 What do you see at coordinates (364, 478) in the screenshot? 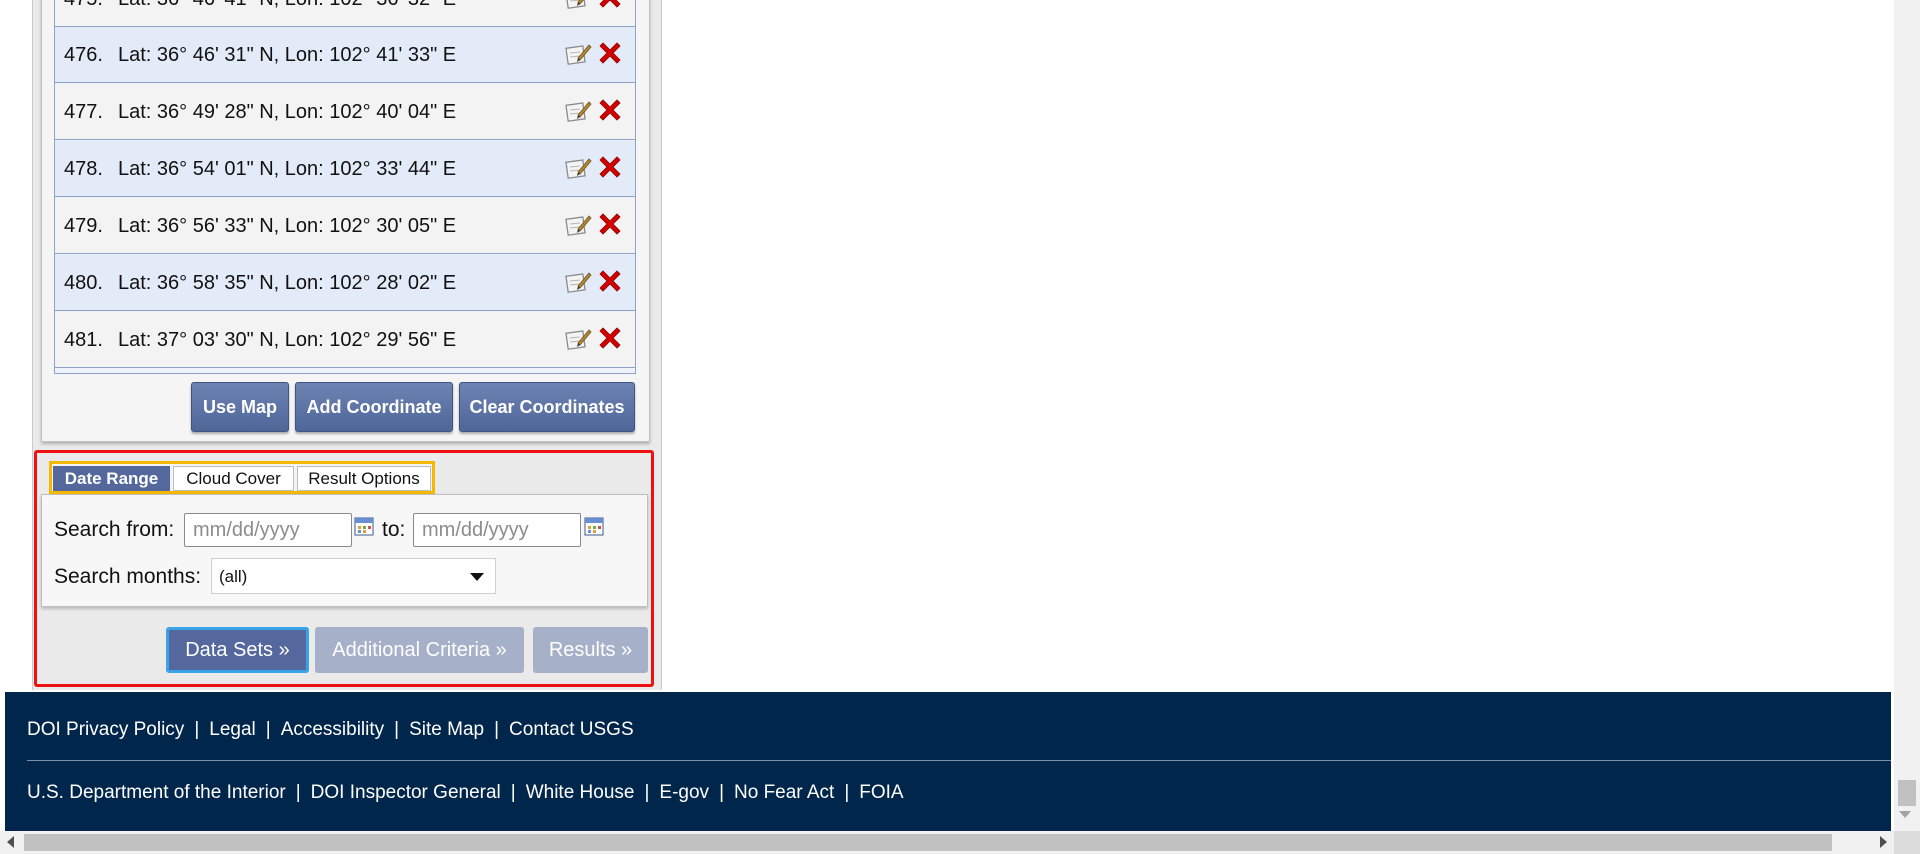
I see `tab-result-options: Result Options` at bounding box center [364, 478].